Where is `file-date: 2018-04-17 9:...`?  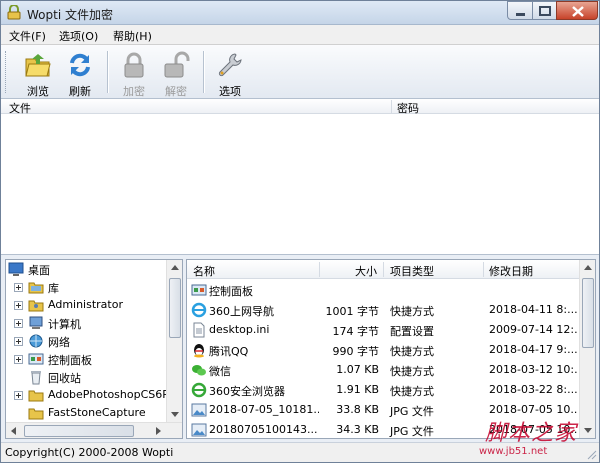 file-date: 2018-04-17 9:... is located at coordinates (533, 349).